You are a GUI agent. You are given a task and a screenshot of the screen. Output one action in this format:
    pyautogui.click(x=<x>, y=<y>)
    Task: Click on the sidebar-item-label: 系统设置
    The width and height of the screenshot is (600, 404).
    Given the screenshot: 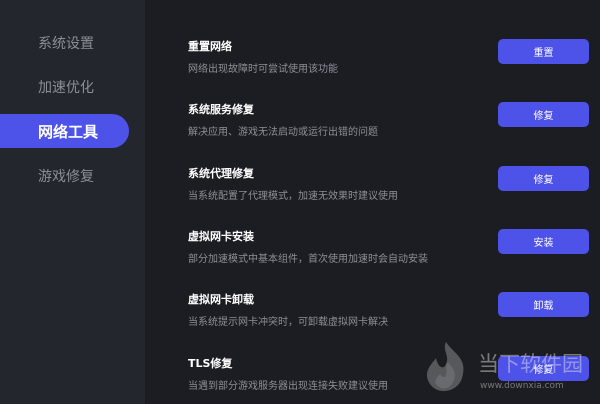 What is the action you would take?
    pyautogui.click(x=66, y=44)
    